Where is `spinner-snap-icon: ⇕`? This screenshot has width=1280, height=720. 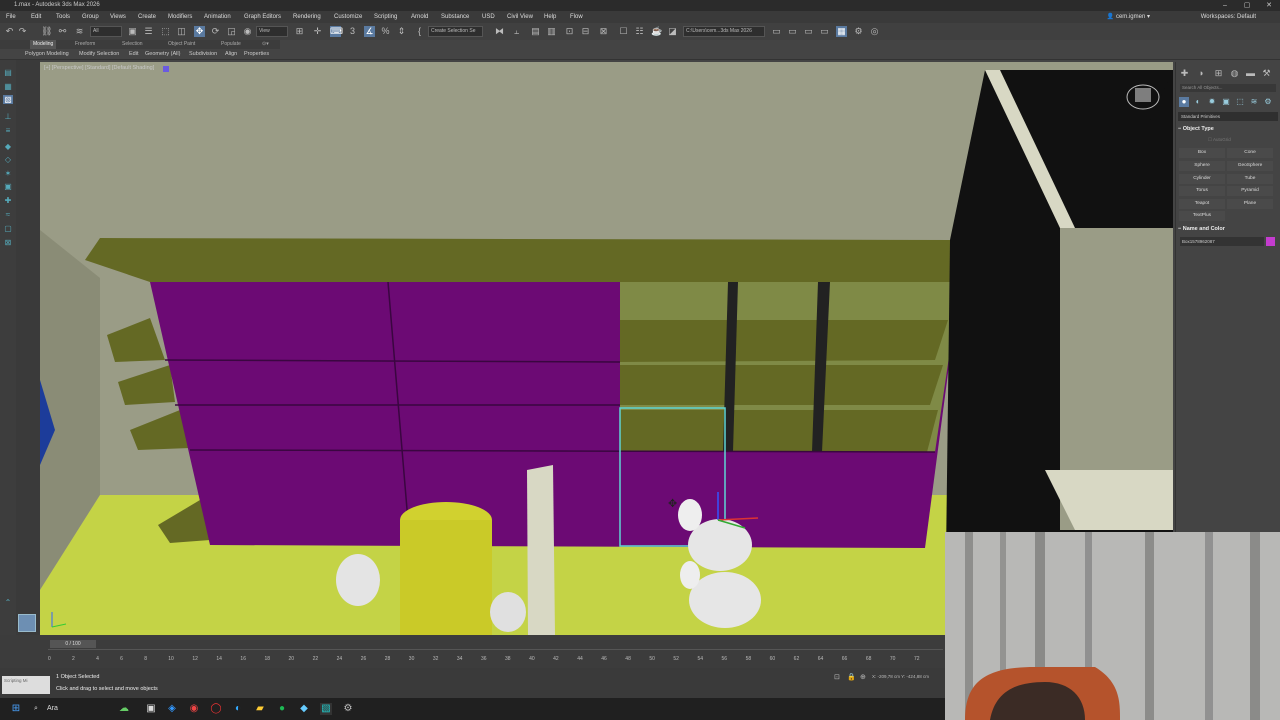 spinner-snap-icon: ⇕ is located at coordinates (401, 31).